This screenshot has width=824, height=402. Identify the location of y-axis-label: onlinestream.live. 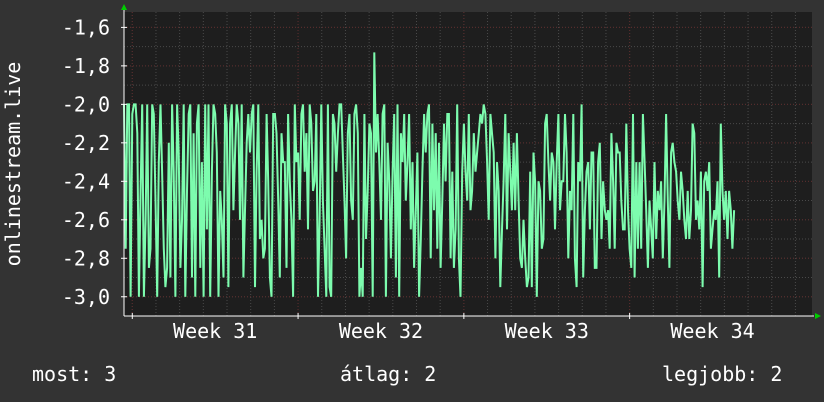
(13, 164).